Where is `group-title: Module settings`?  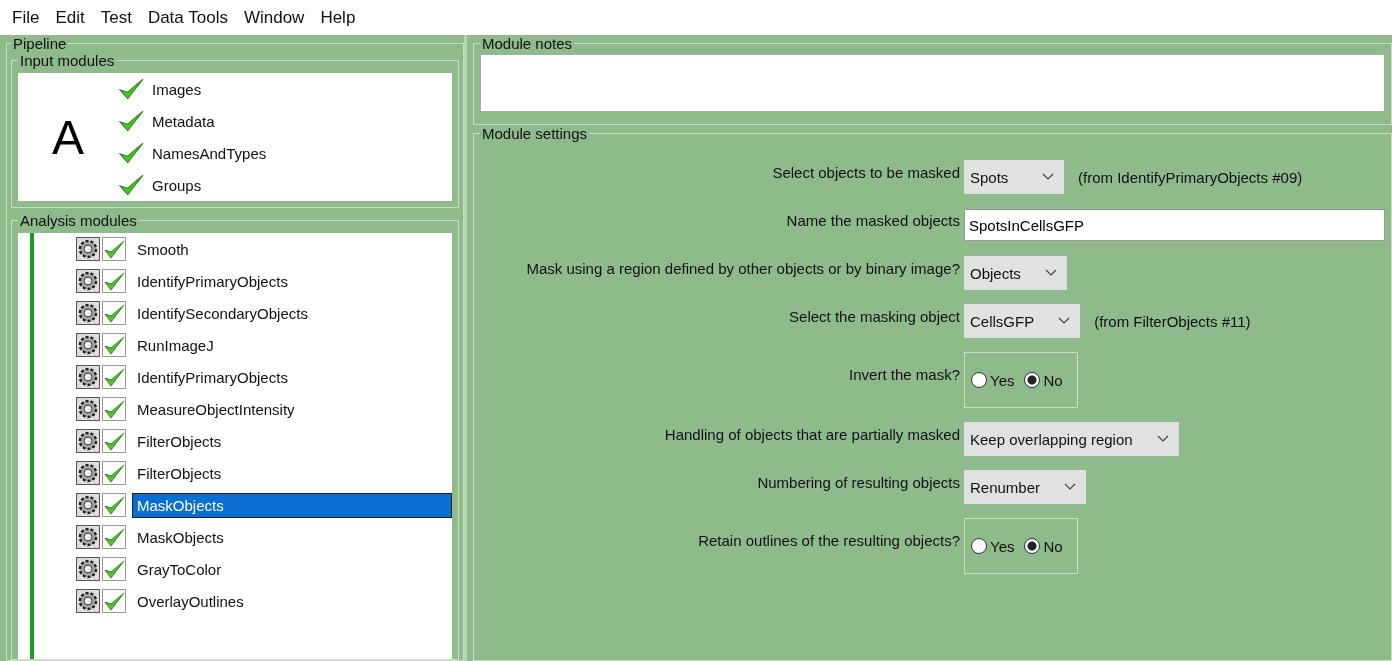 group-title: Module settings is located at coordinates (535, 133).